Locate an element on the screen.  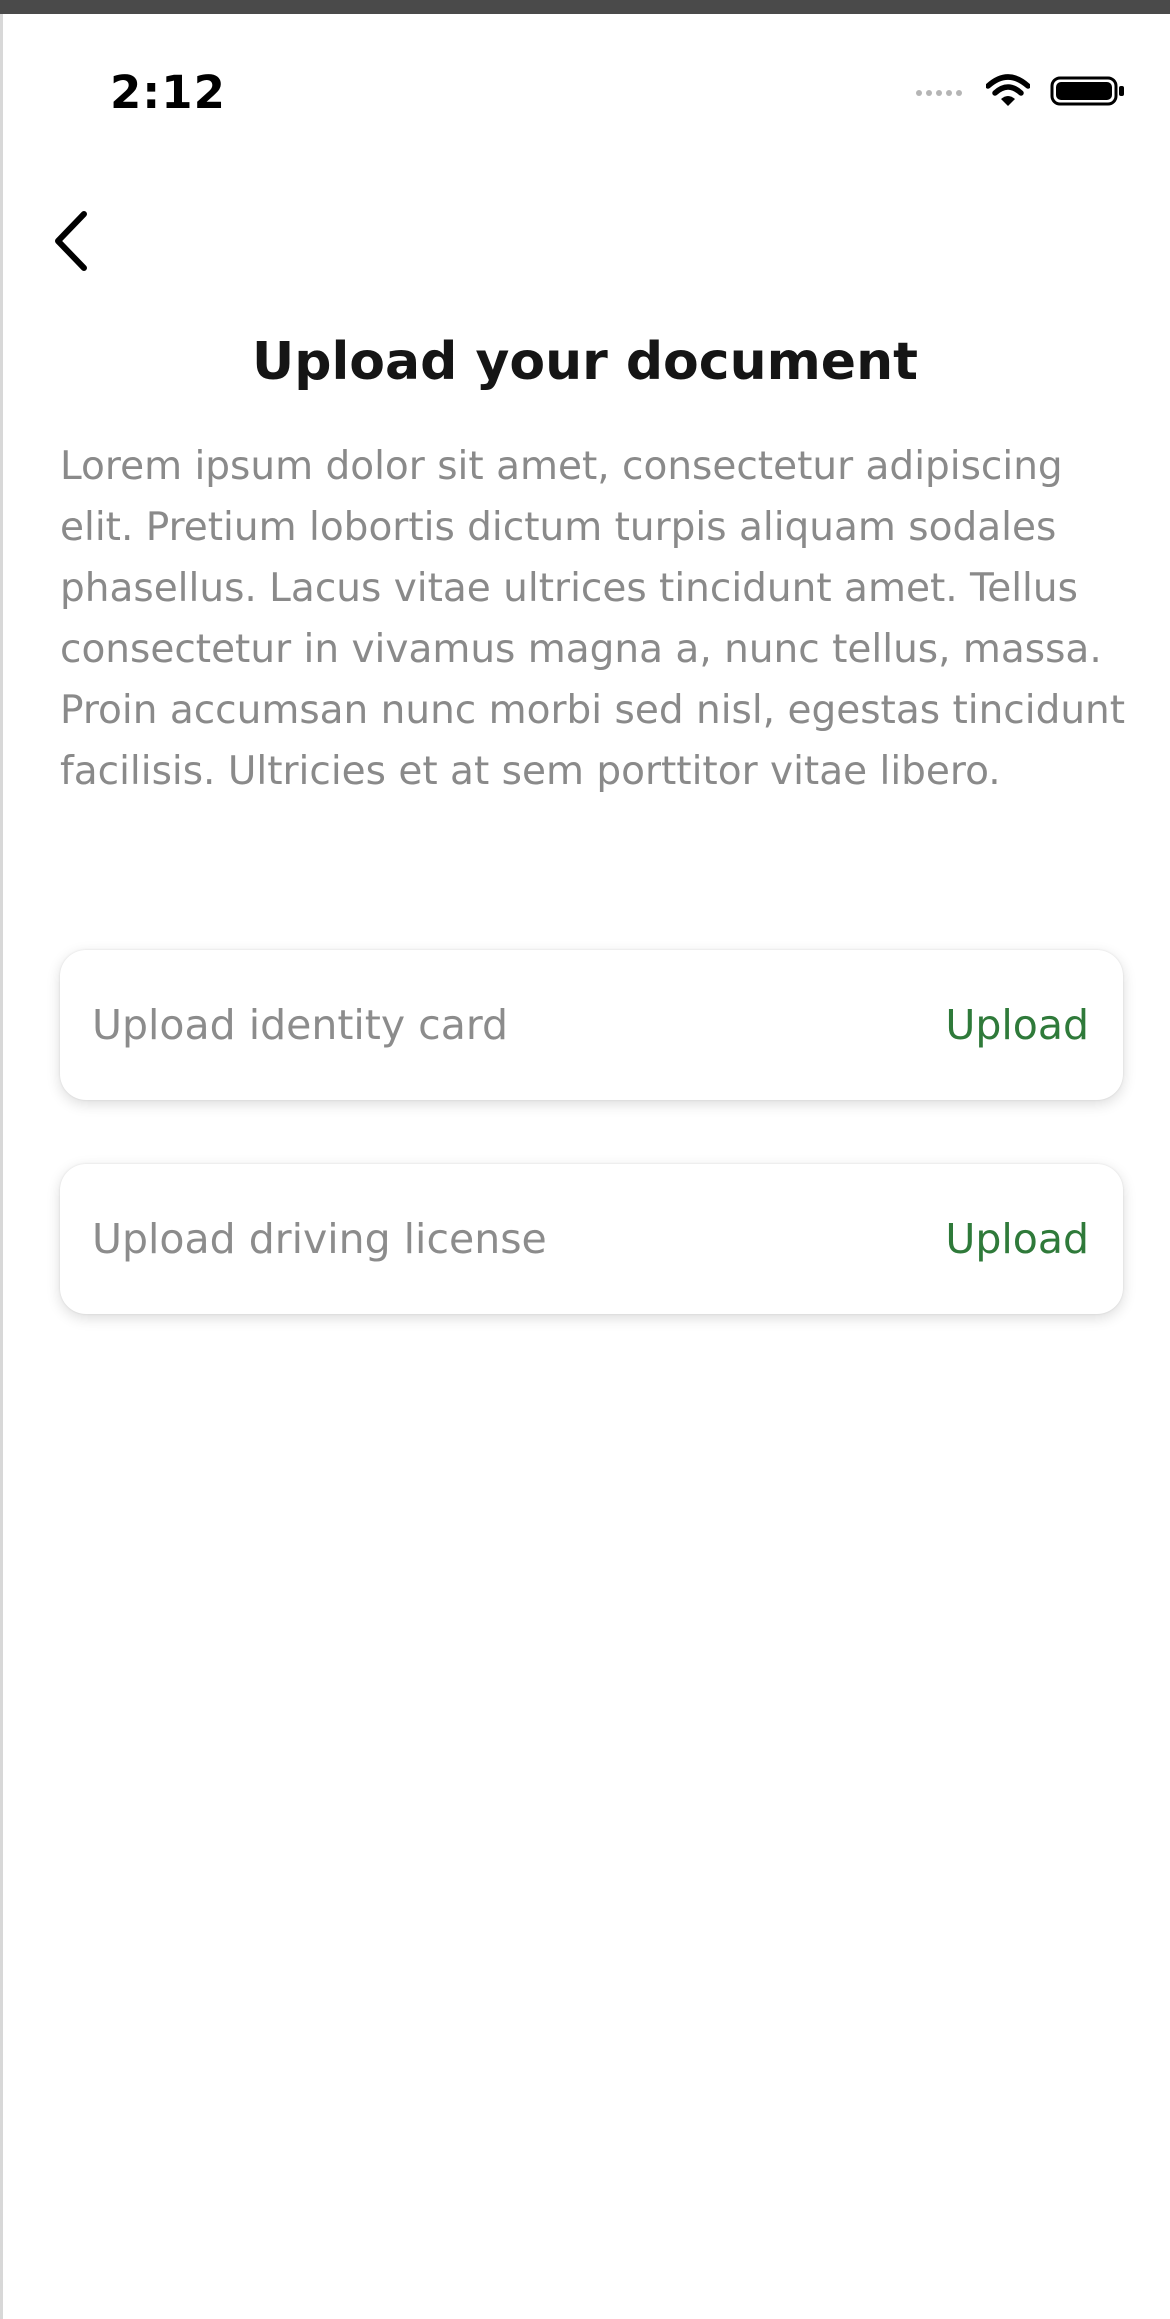
back-button is located at coordinates (70, 243).